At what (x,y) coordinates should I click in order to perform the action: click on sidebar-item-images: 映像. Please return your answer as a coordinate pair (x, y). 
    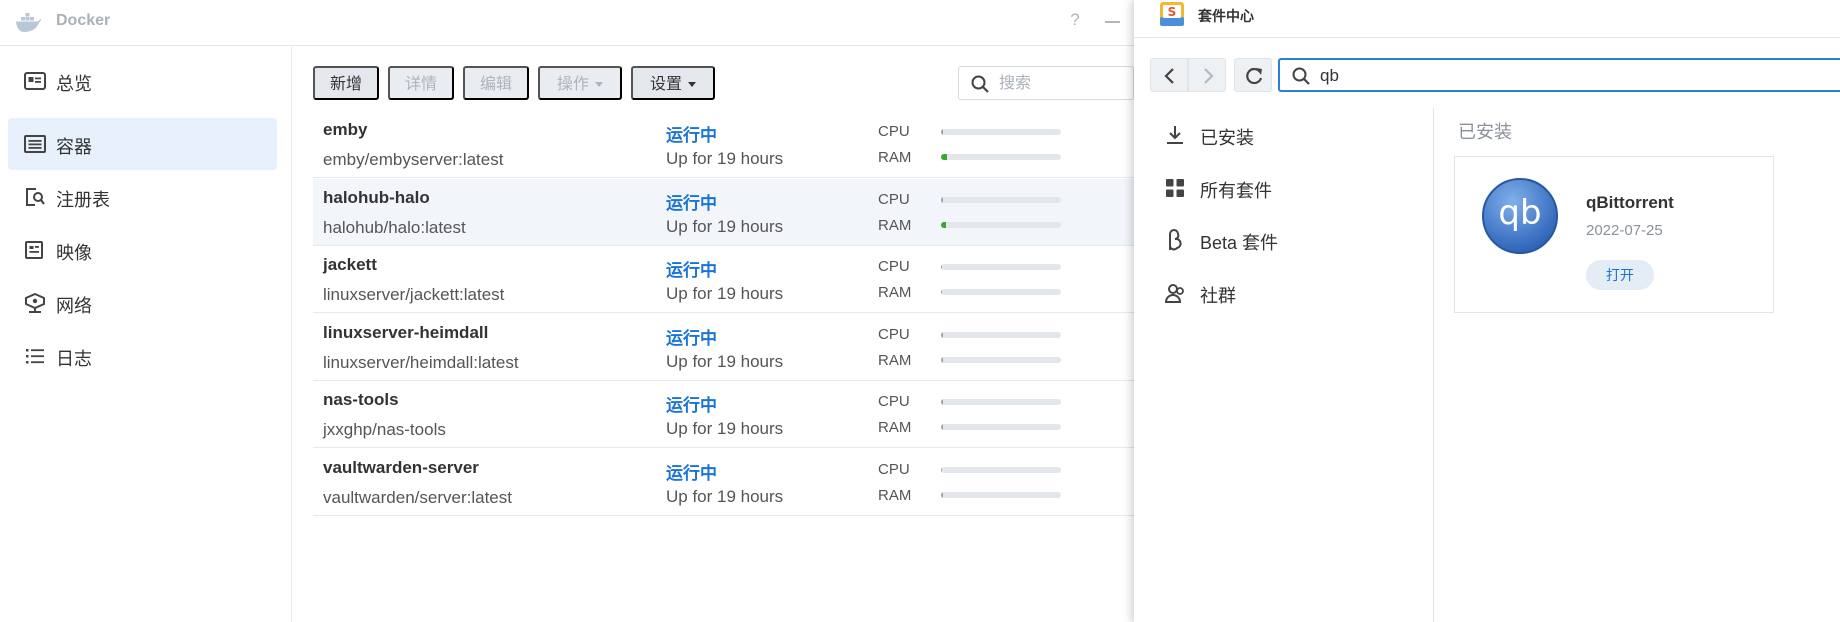
    Looking at the image, I should click on (142, 250).